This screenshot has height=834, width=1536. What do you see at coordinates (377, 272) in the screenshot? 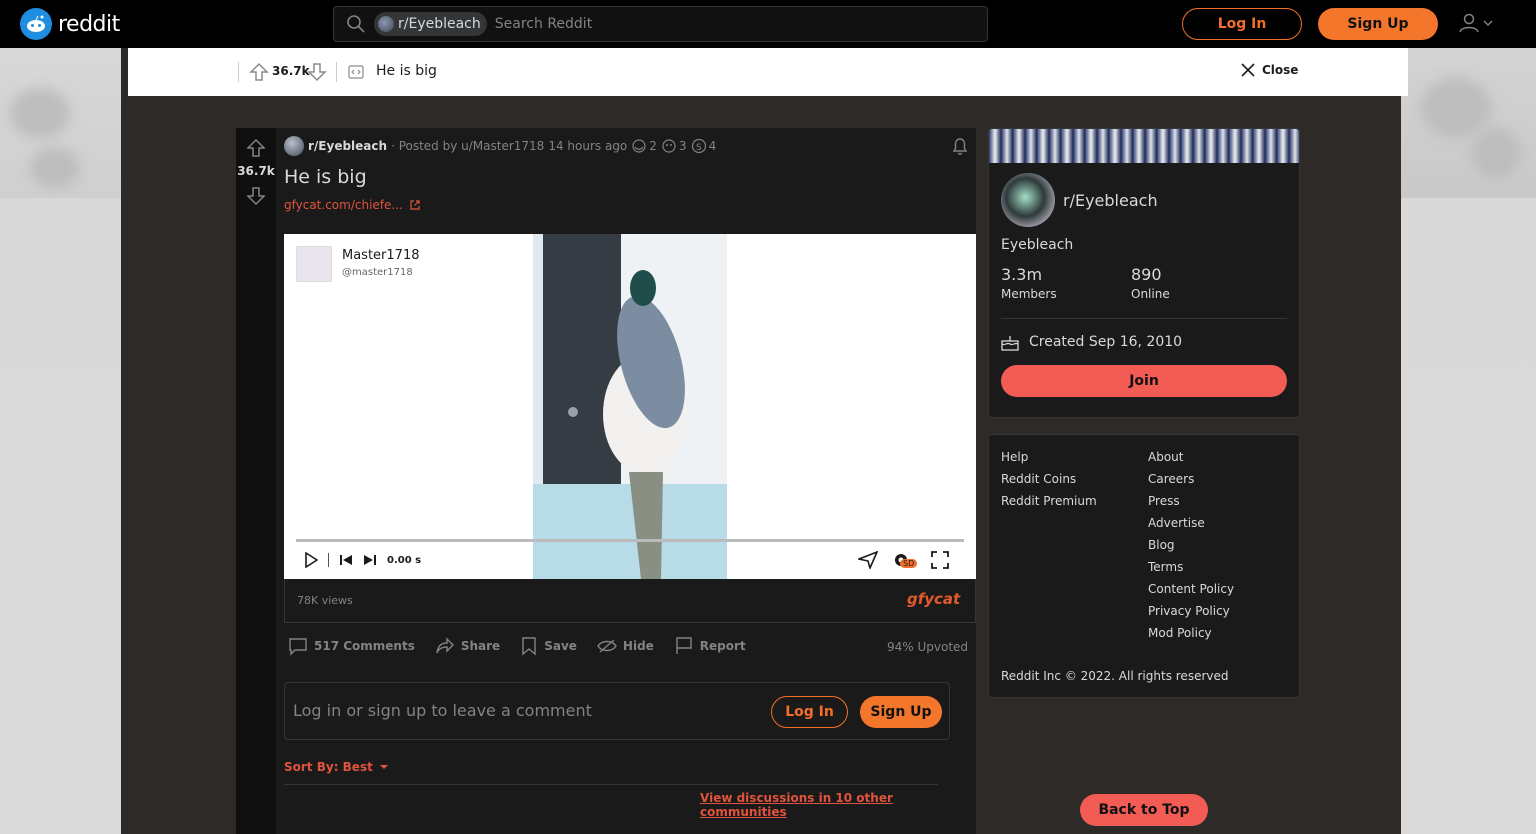
I see `video-author-handle: @master1718` at bounding box center [377, 272].